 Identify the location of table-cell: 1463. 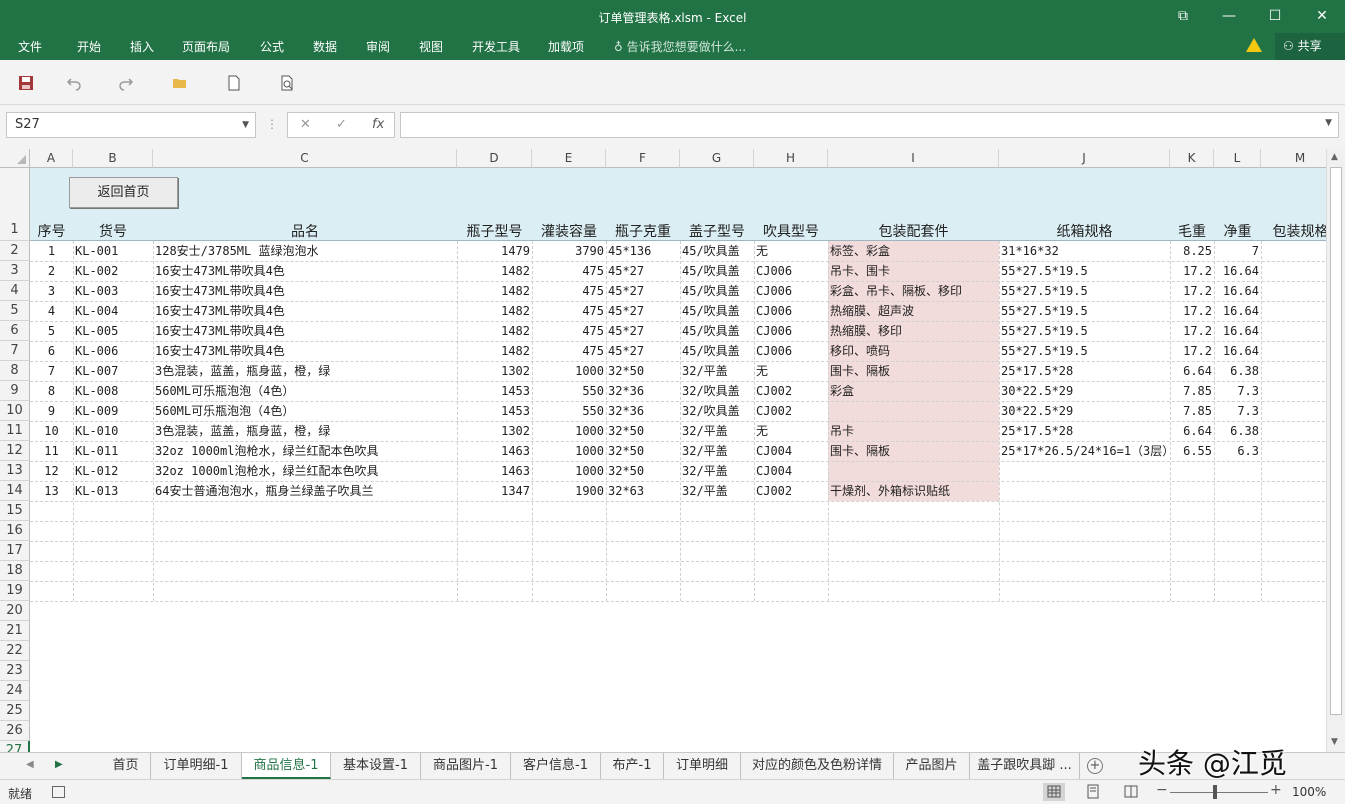
(494, 451).